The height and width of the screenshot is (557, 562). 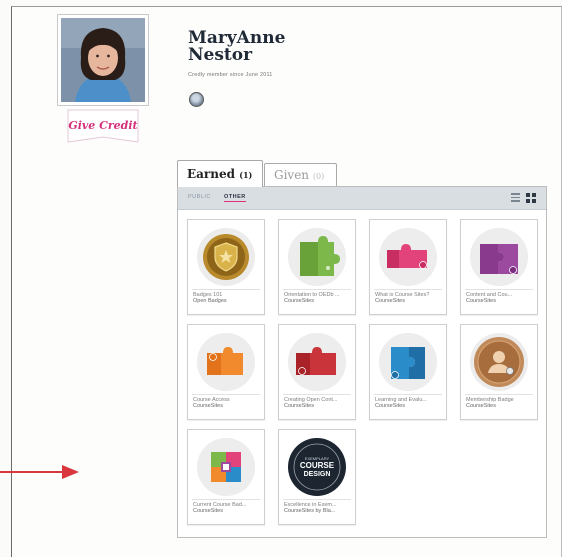 I want to click on give-credit-label: Give Credit, so click(x=102, y=125).